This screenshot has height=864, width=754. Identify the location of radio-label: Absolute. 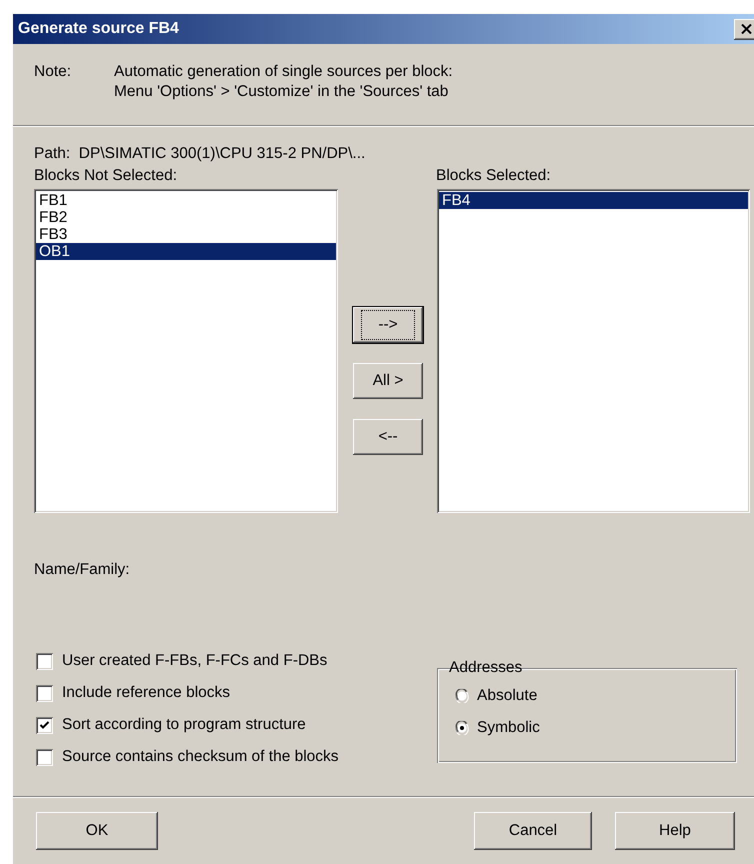
(507, 696).